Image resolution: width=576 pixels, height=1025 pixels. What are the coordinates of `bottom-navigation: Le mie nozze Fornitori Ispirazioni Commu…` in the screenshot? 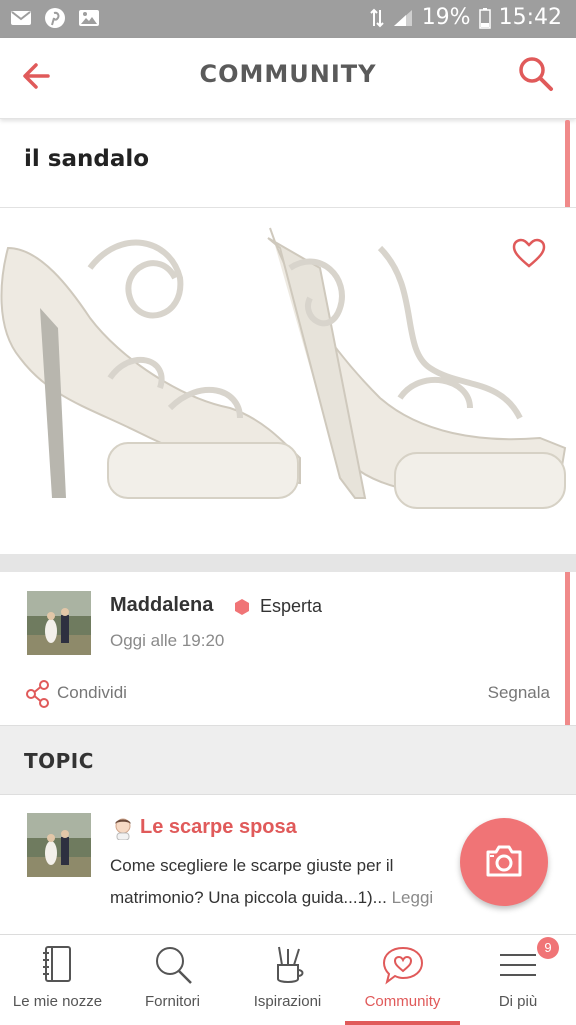 It's located at (288, 979).